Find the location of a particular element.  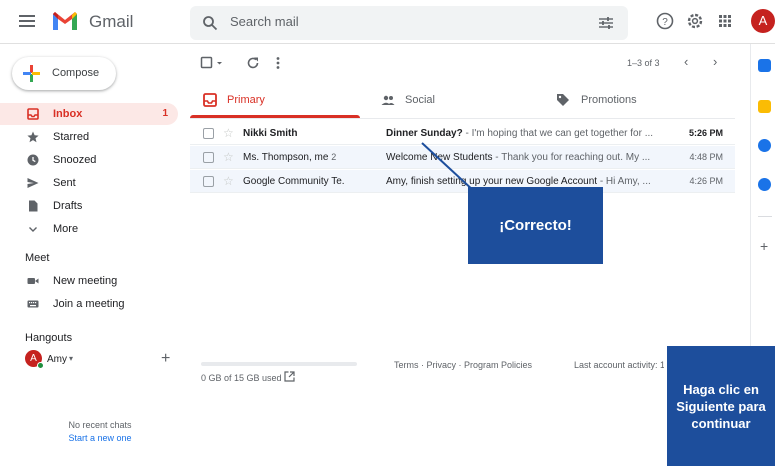

tutorial-feedback-box: ¡Correcto! is located at coordinates (535, 225).